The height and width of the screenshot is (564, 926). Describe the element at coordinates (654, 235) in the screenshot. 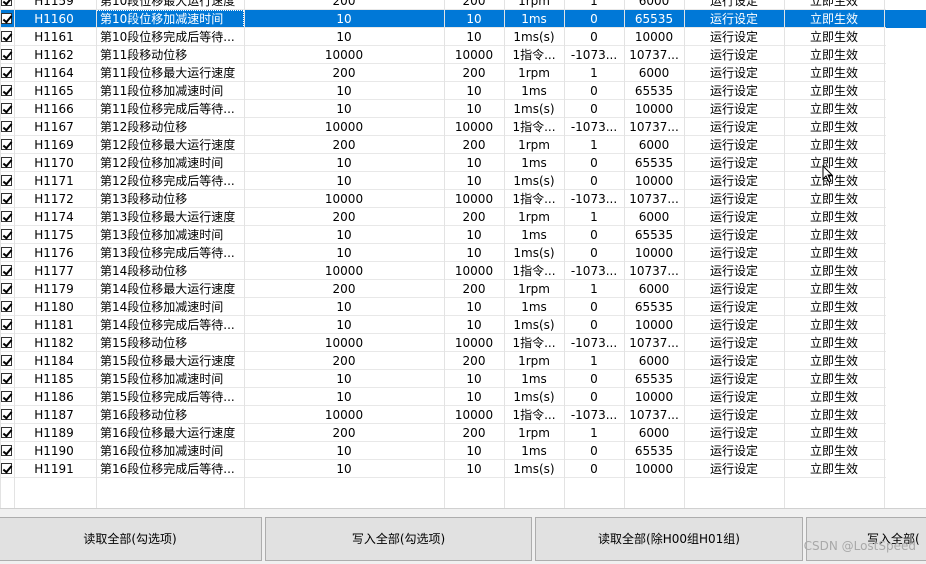

I see `param-max-cell: 65535` at that location.